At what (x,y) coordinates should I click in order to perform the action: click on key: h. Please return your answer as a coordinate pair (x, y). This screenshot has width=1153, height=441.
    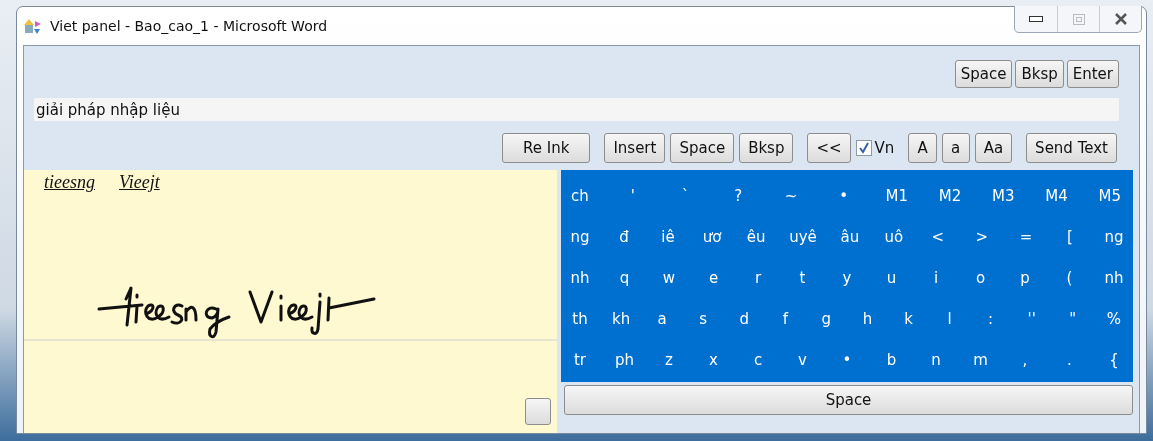
    Looking at the image, I should click on (867, 319).